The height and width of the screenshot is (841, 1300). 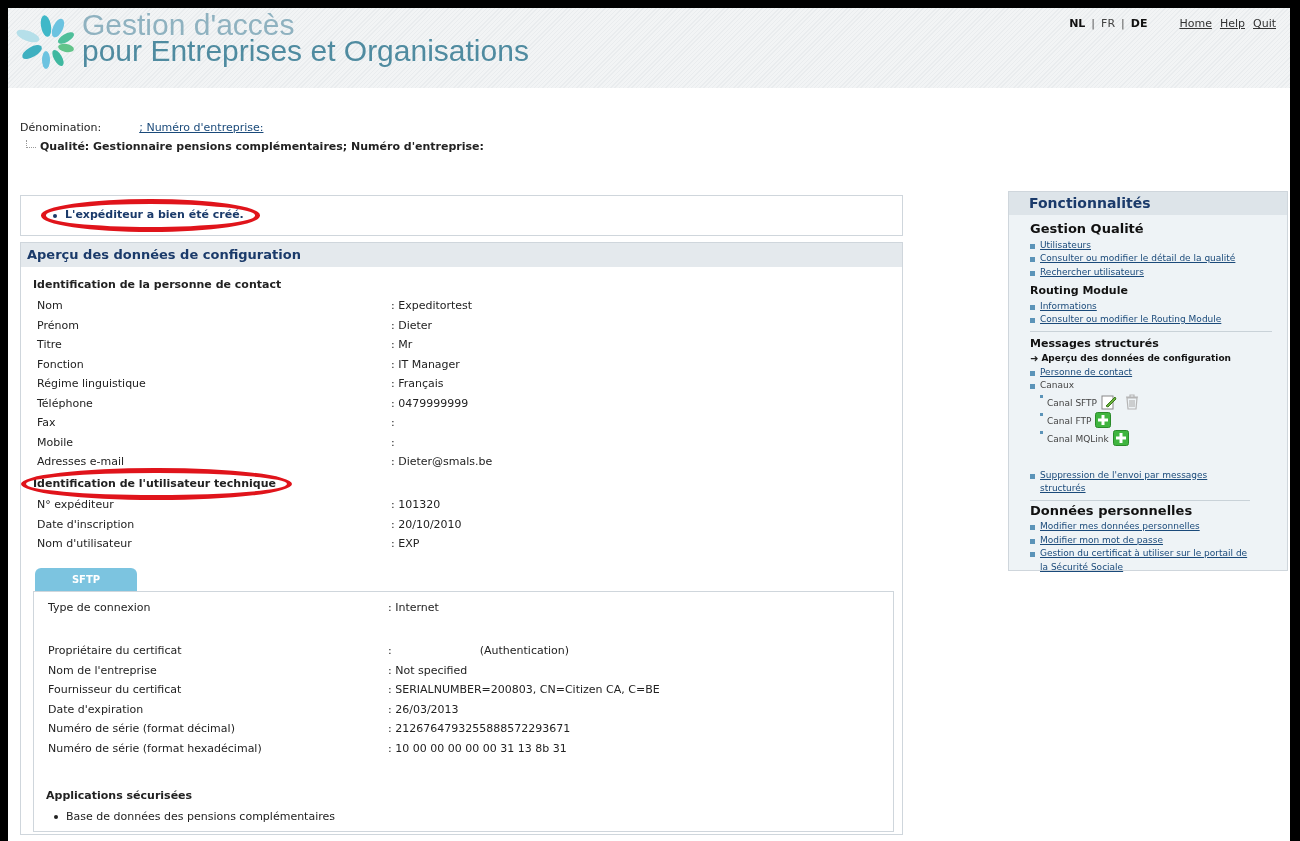 What do you see at coordinates (201, 128) in the screenshot?
I see `company-link: ; Numéro d'entreprise:` at bounding box center [201, 128].